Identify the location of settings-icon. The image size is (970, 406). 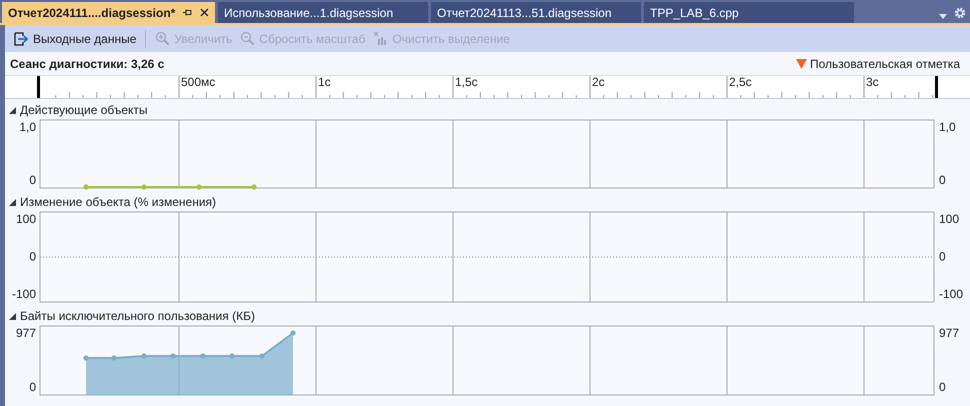
(960, 13).